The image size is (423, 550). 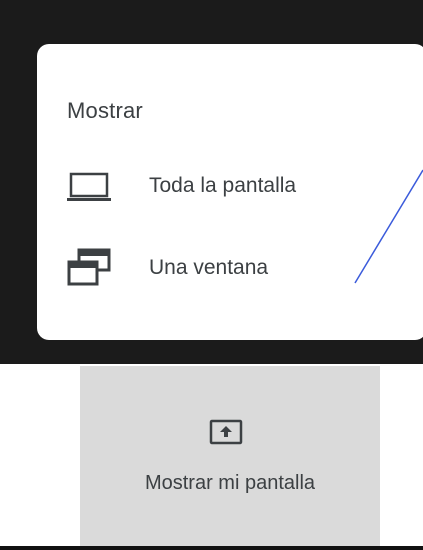 What do you see at coordinates (230, 483) in the screenshot?
I see `present-screen-label: Mostrar mi pantalla` at bounding box center [230, 483].